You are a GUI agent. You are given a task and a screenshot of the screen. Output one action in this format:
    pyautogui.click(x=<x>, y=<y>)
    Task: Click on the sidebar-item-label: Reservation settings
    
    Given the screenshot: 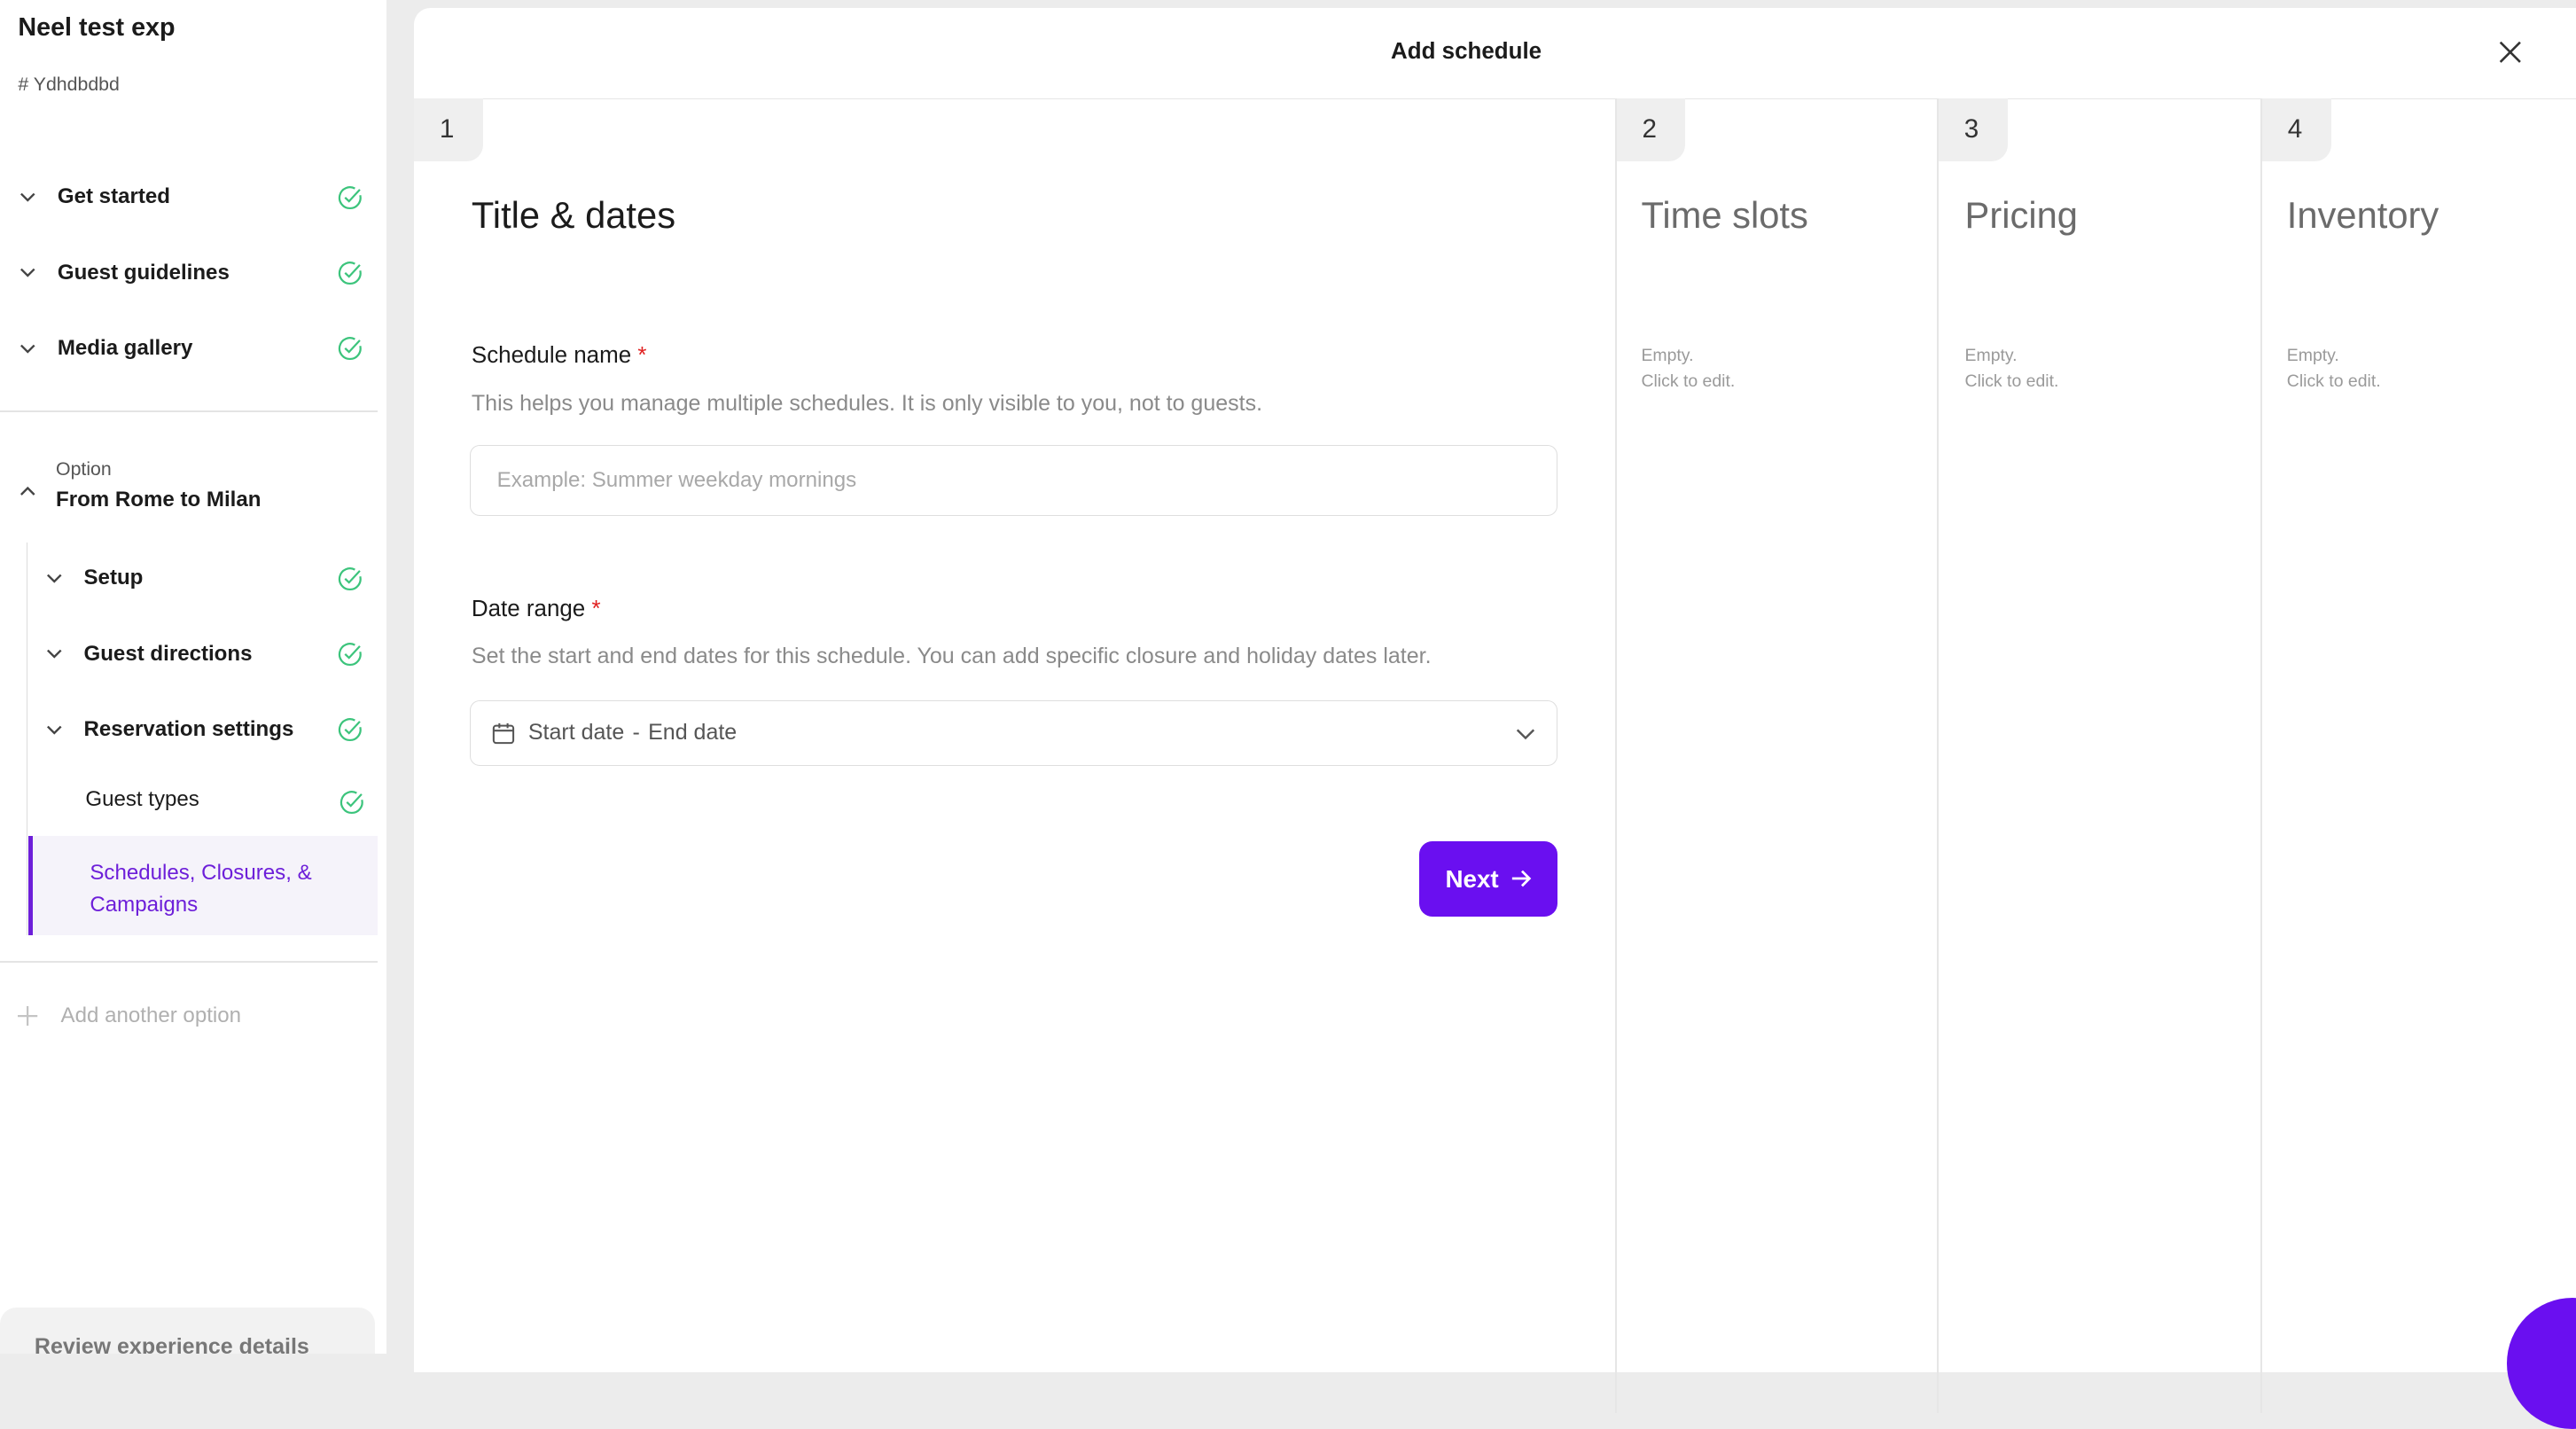 What is the action you would take?
    pyautogui.click(x=188, y=728)
    